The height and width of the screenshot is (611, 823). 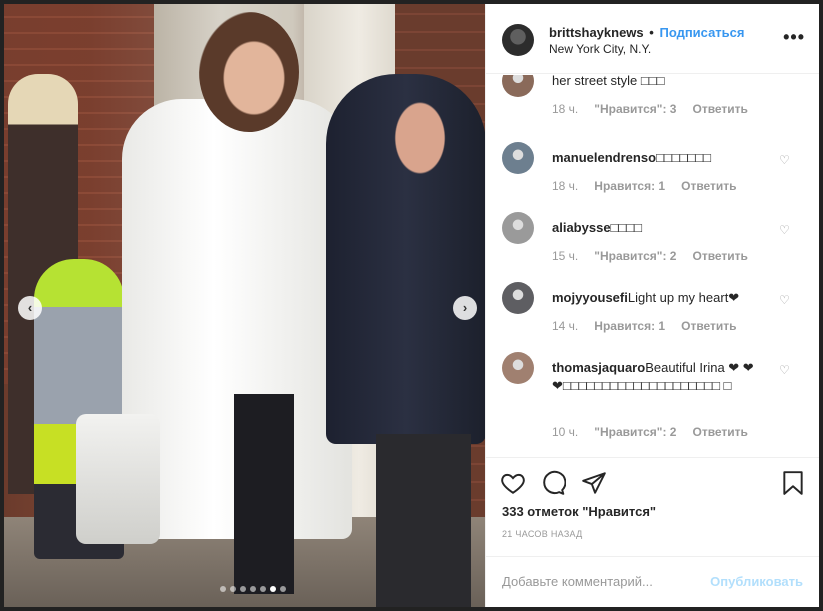 I want to click on comment-text: her street style □□□, so click(x=657, y=82).